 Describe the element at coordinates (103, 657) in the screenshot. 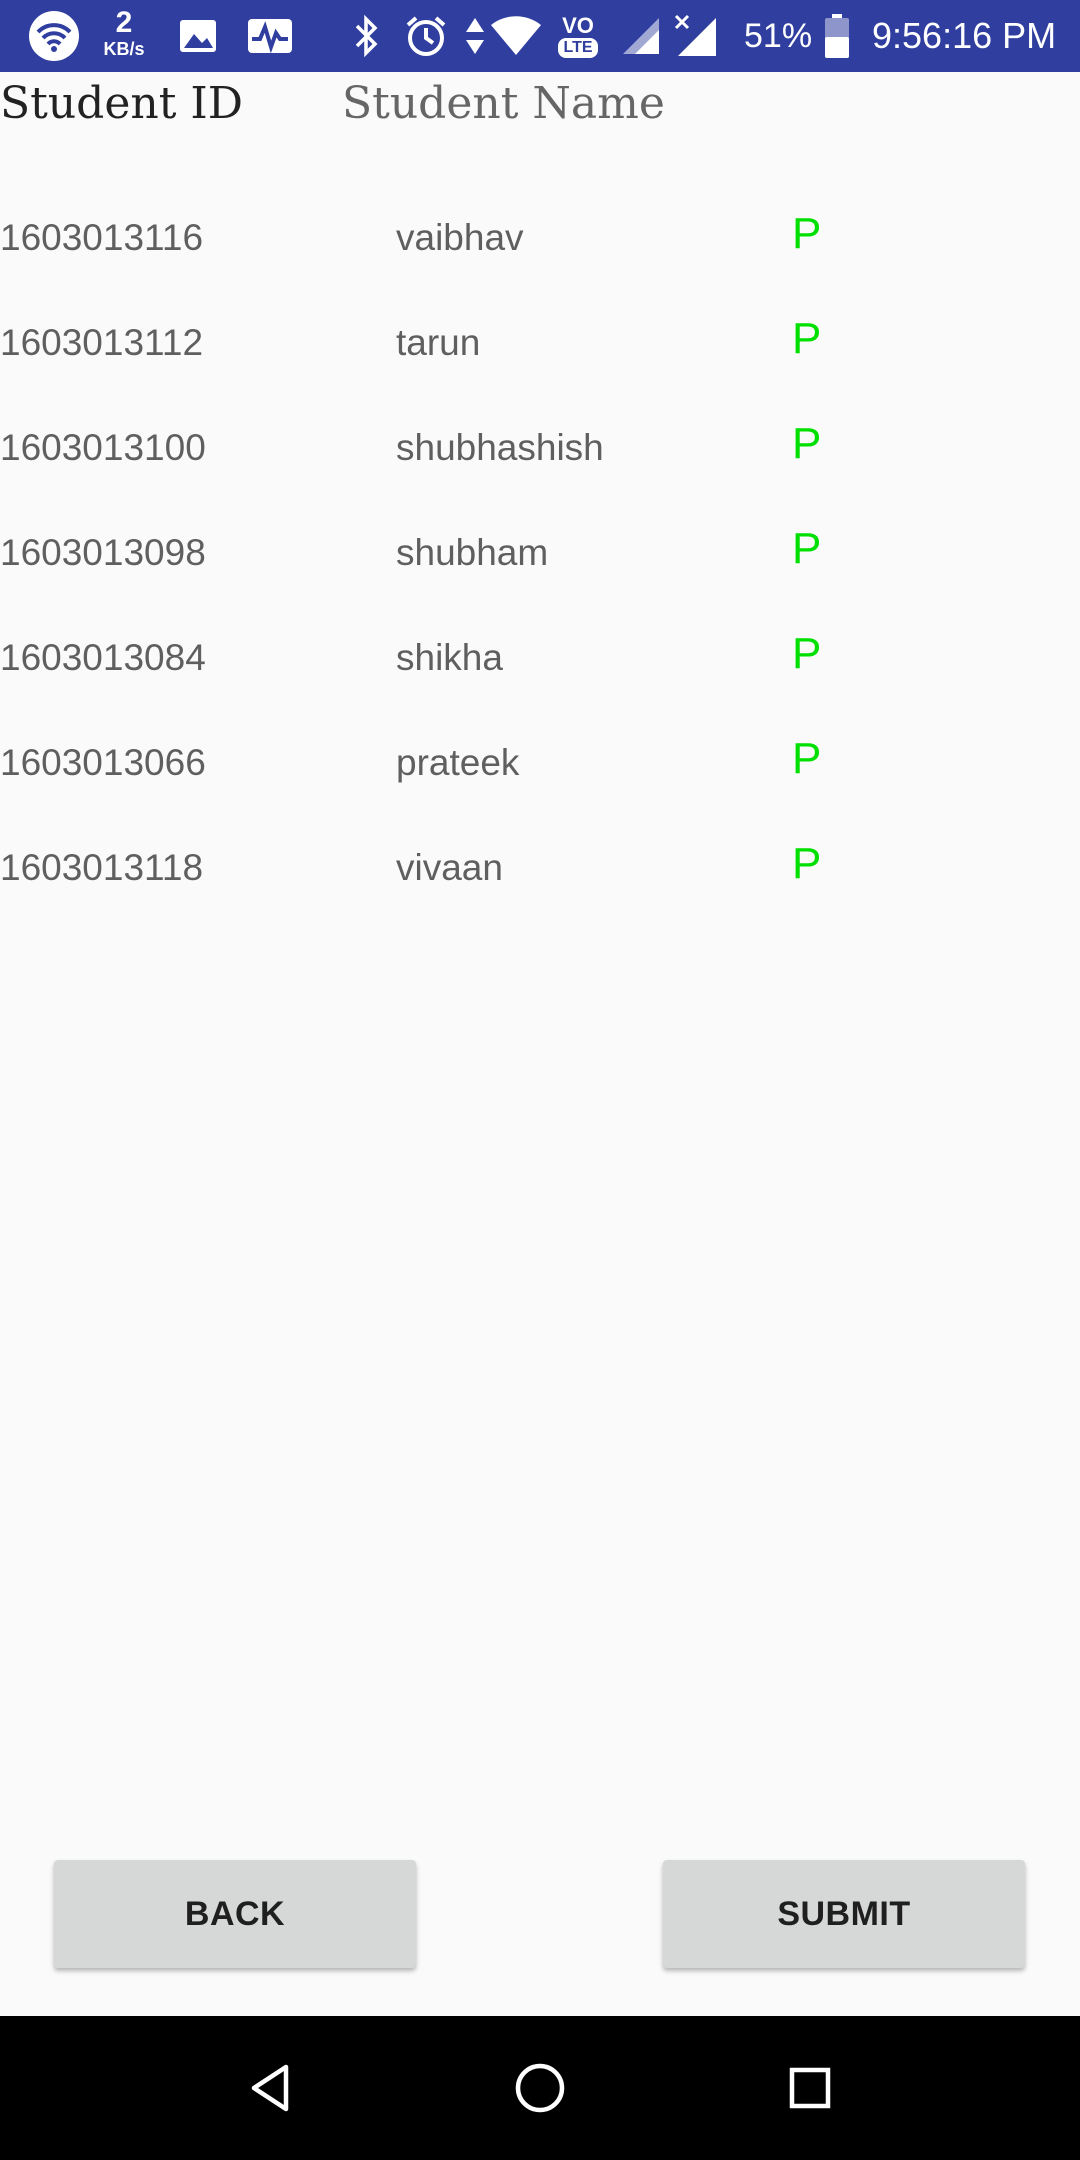

I see `student-id: 1603013084` at that location.